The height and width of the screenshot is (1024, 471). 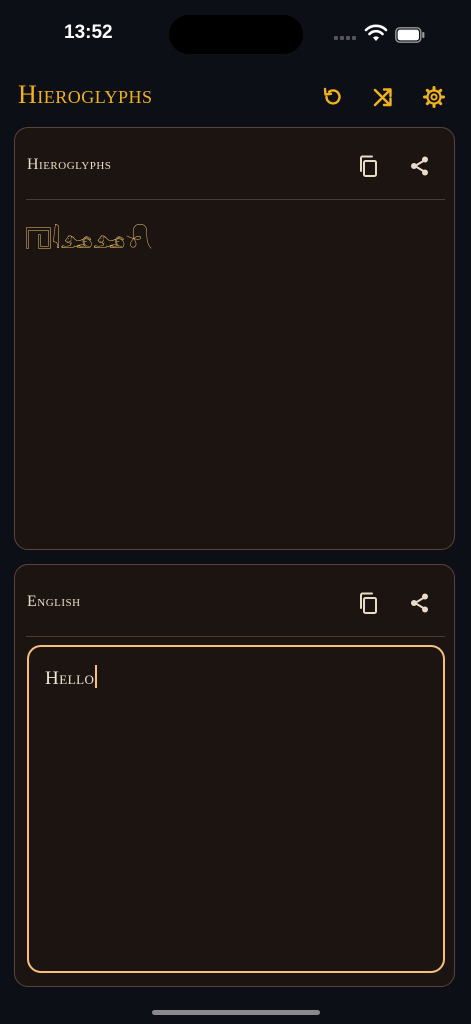 I want to click on hieroglyph-output: 𓉔𓇋𓃭𓃭𓍯, so click(x=89, y=241).